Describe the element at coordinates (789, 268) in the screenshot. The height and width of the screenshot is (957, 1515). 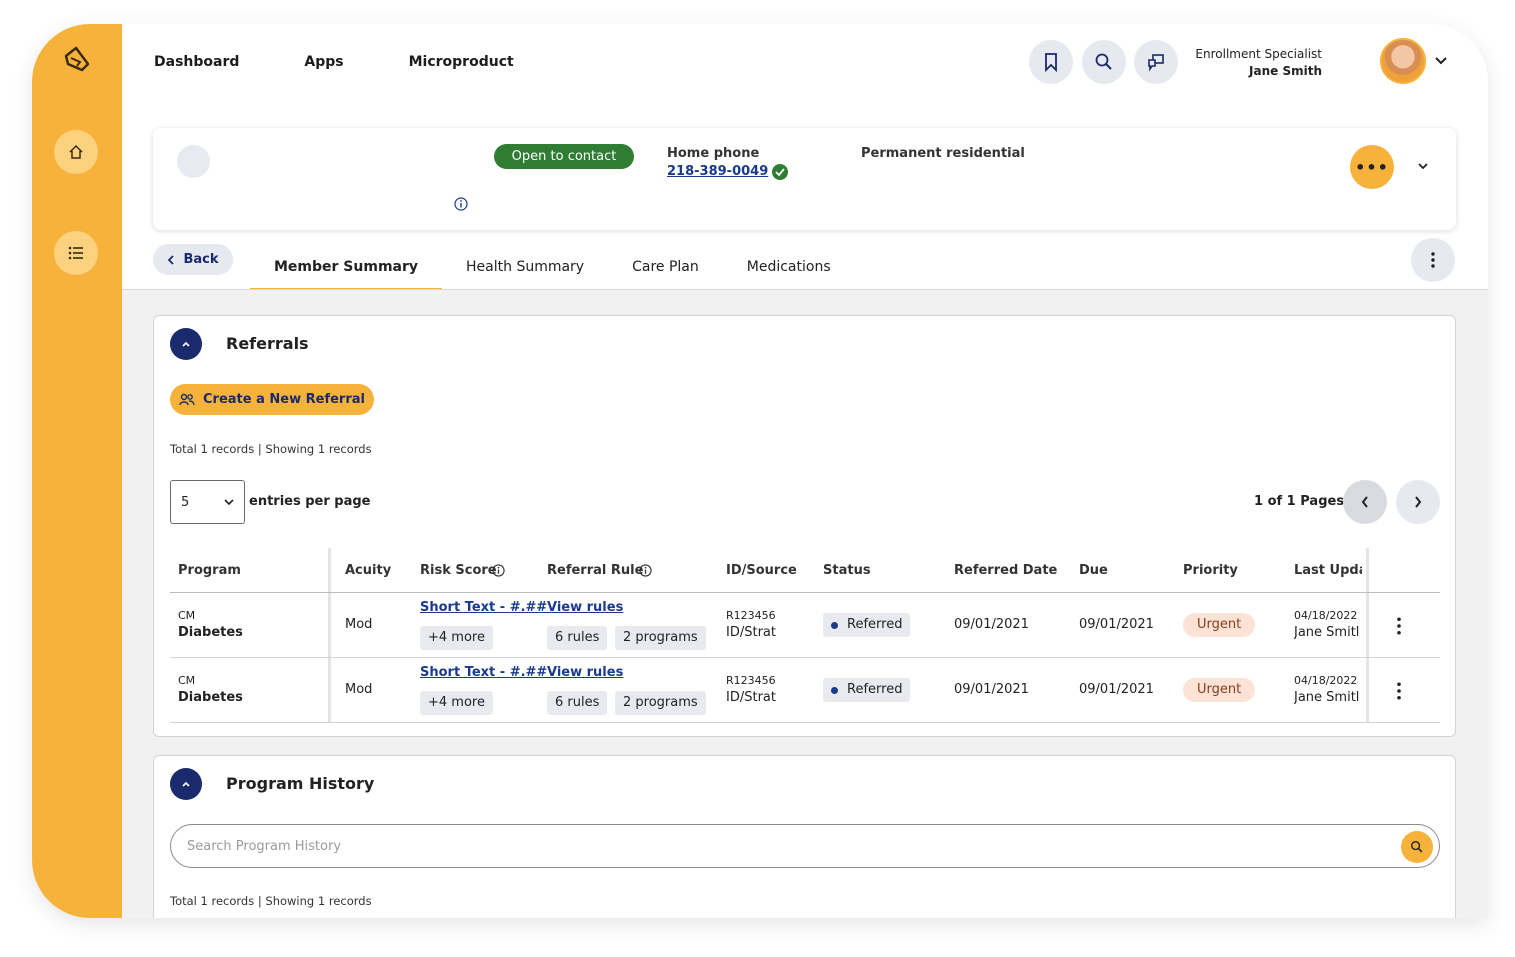
I see `tab-medications: Medications` at that location.